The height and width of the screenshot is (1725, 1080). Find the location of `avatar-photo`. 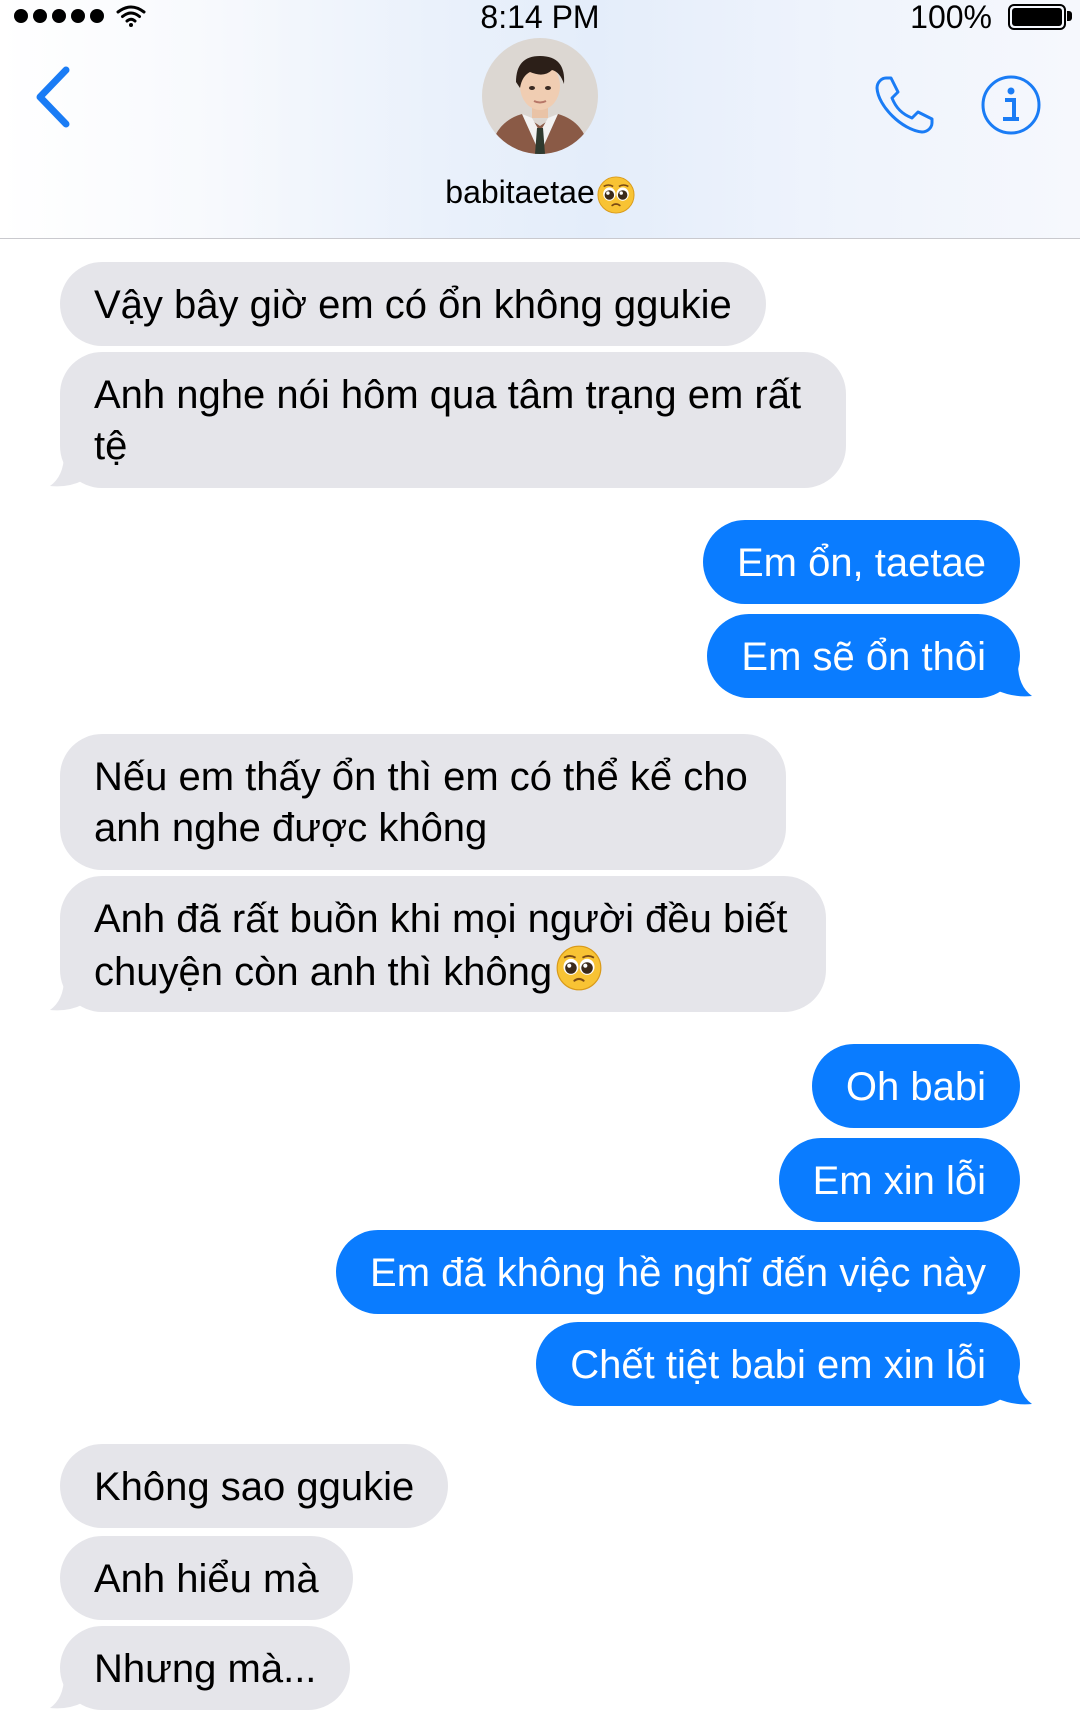

avatar-photo is located at coordinates (540, 96).